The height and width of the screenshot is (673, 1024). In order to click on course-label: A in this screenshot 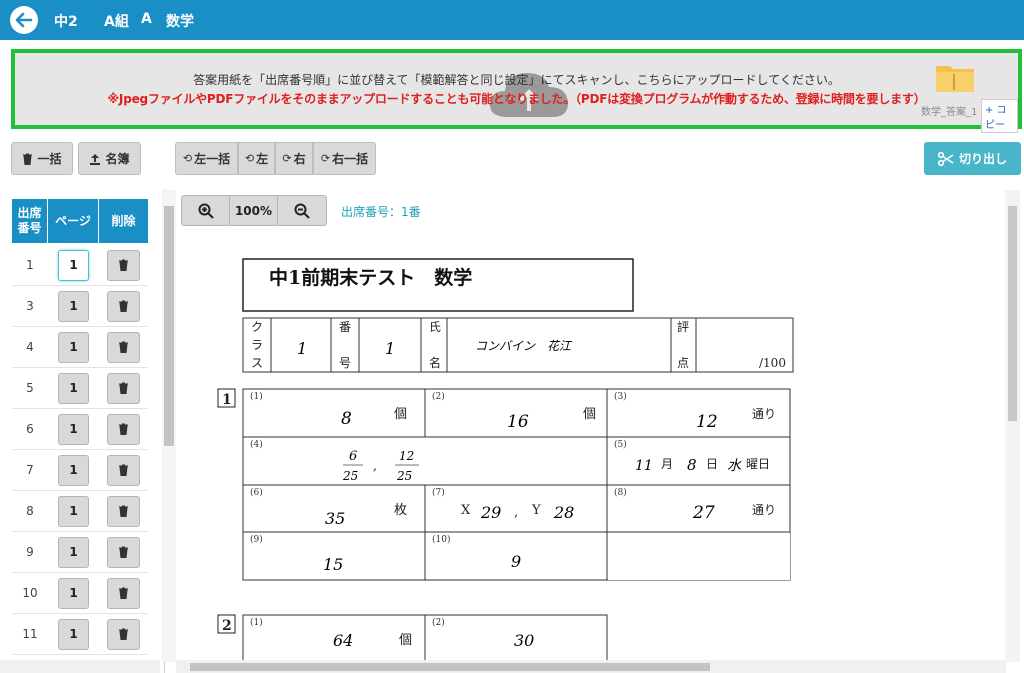, I will do `click(146, 19)`.